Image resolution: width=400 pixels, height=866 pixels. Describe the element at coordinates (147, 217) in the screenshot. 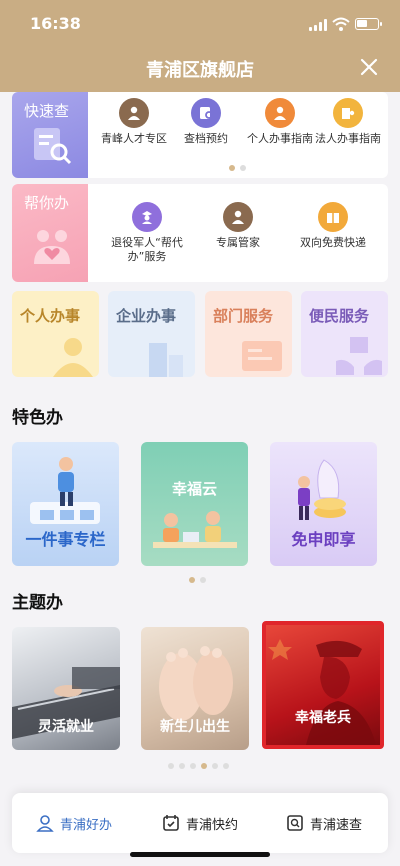

I see `veteran-icon` at that location.